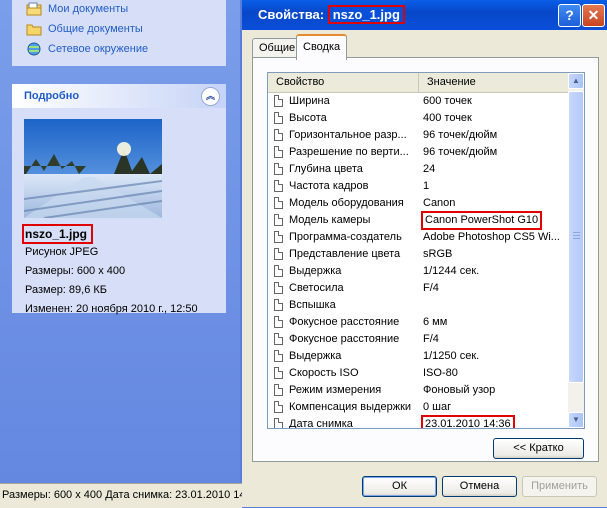  Describe the element at coordinates (468, 421) in the screenshot. I see `property-value: 23.01.2010 14:36` at that location.